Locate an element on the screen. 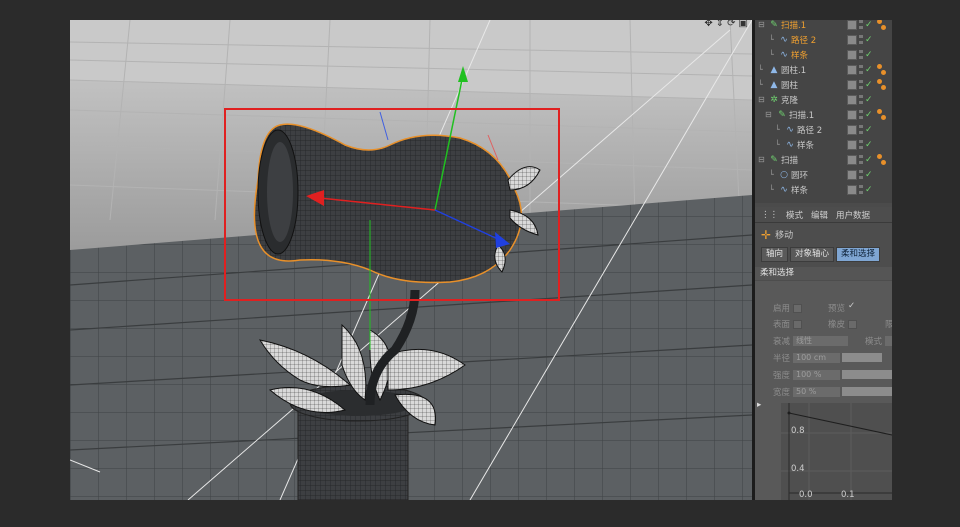 The image size is (960, 527). mode-select is located at coordinates (888, 341).